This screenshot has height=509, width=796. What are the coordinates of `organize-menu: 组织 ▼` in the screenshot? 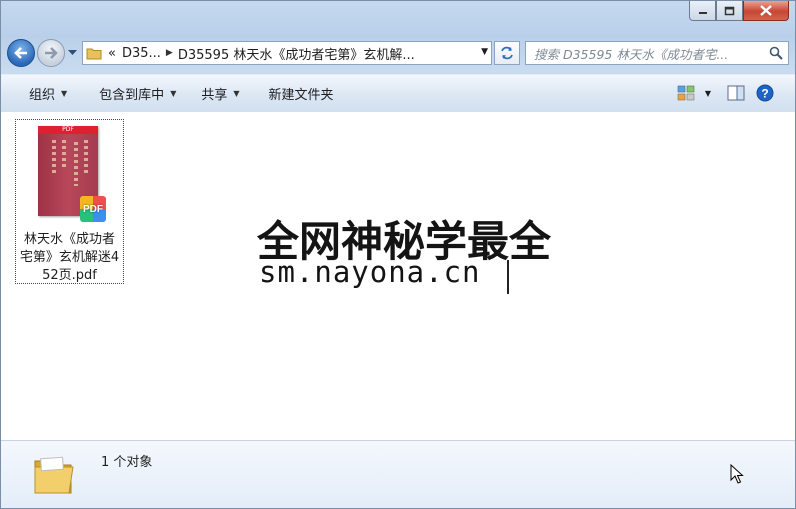 It's located at (48, 94).